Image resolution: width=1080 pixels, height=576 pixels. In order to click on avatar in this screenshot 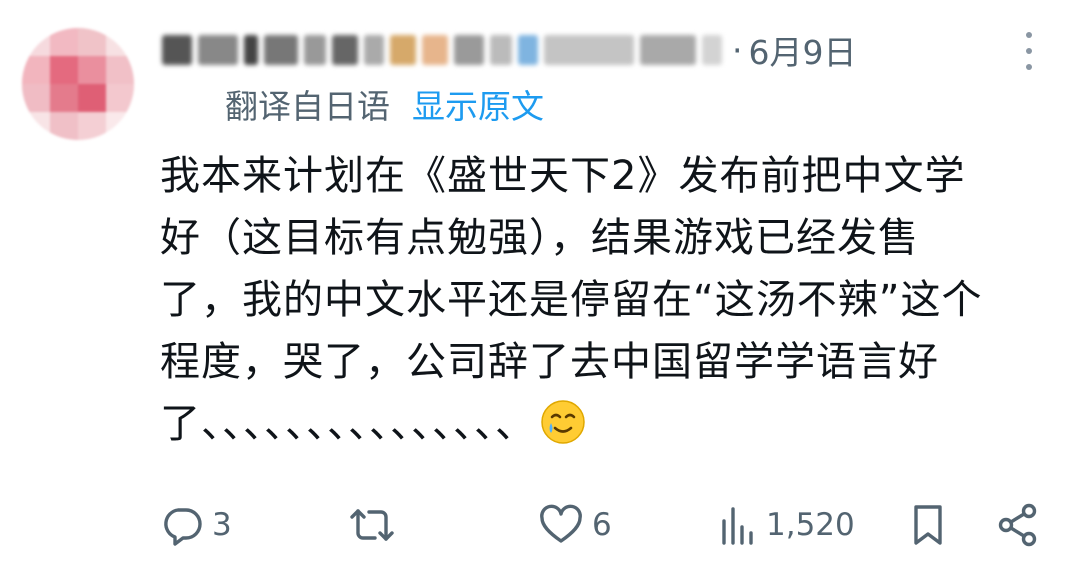, I will do `click(78, 84)`.